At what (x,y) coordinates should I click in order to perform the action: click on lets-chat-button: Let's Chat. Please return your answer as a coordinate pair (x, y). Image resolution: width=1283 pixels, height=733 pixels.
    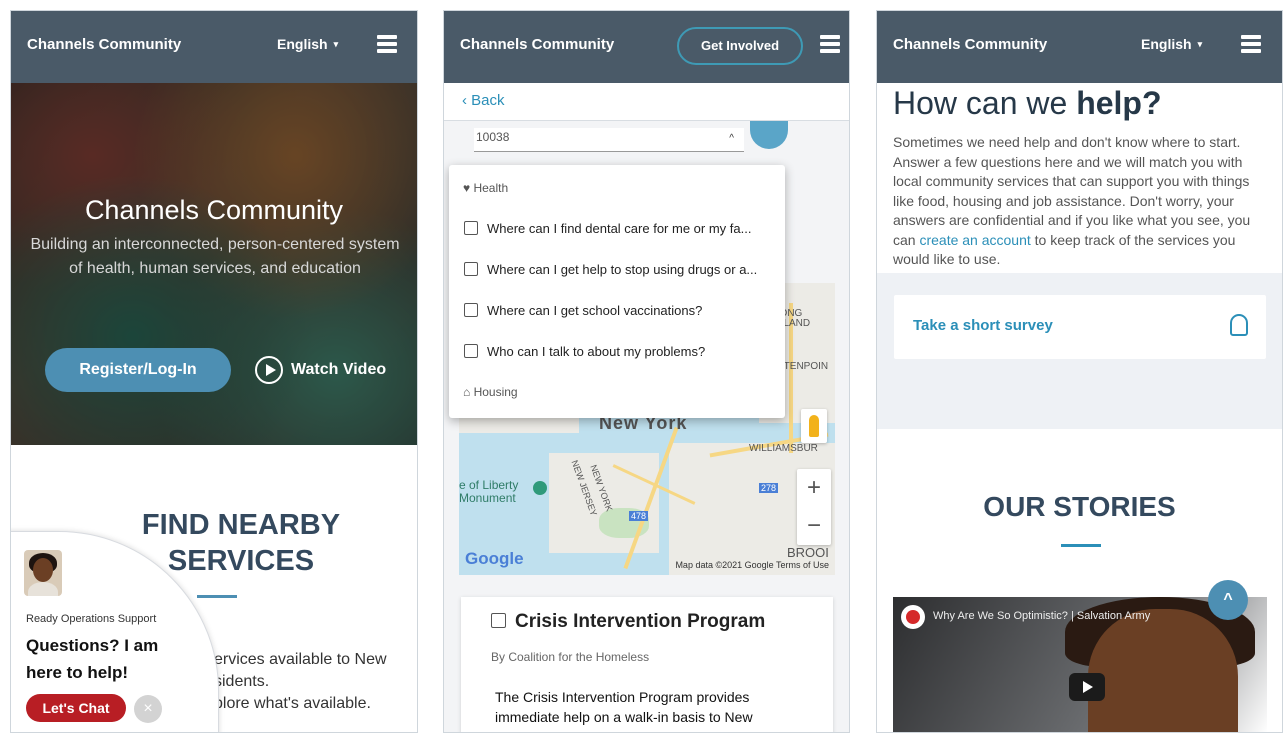
    Looking at the image, I should click on (76, 708).